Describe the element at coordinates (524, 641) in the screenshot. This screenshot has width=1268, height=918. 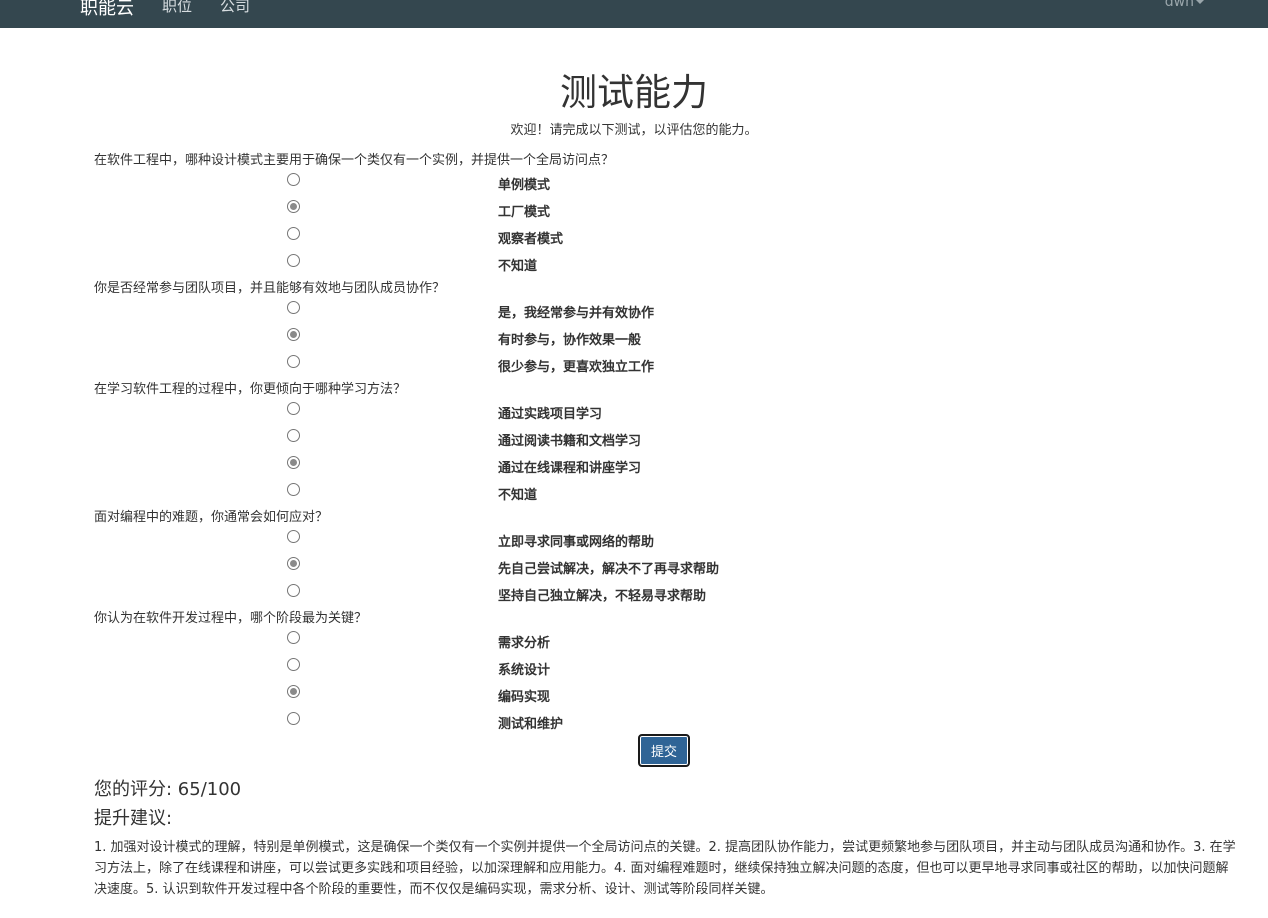
I see `answer-label: 需求分析` at that location.